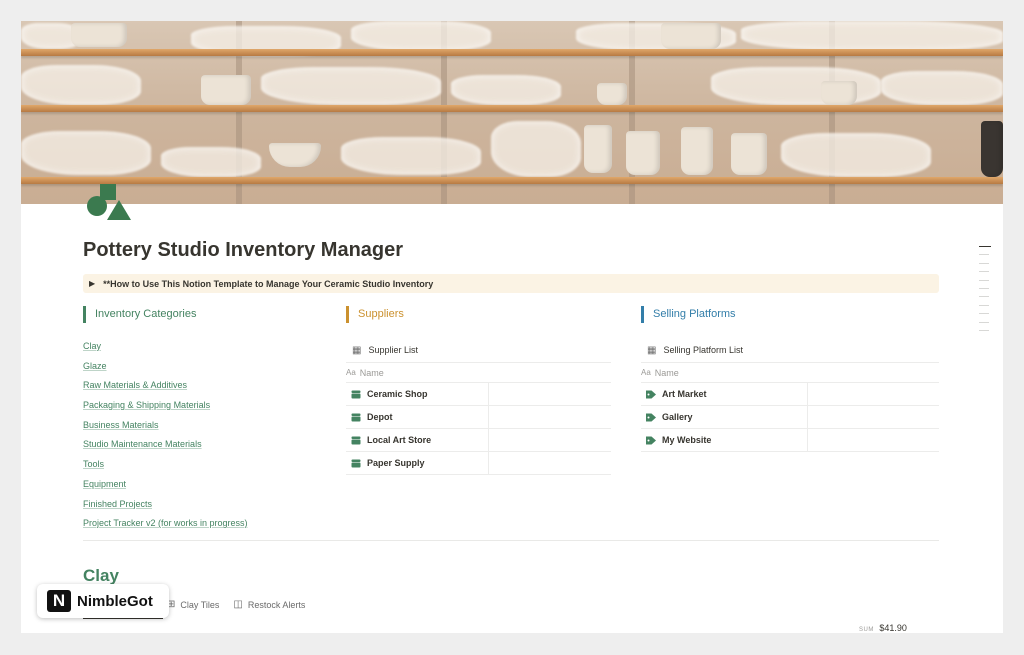  I want to click on table-of-contents-minimap, so click(985, 292).